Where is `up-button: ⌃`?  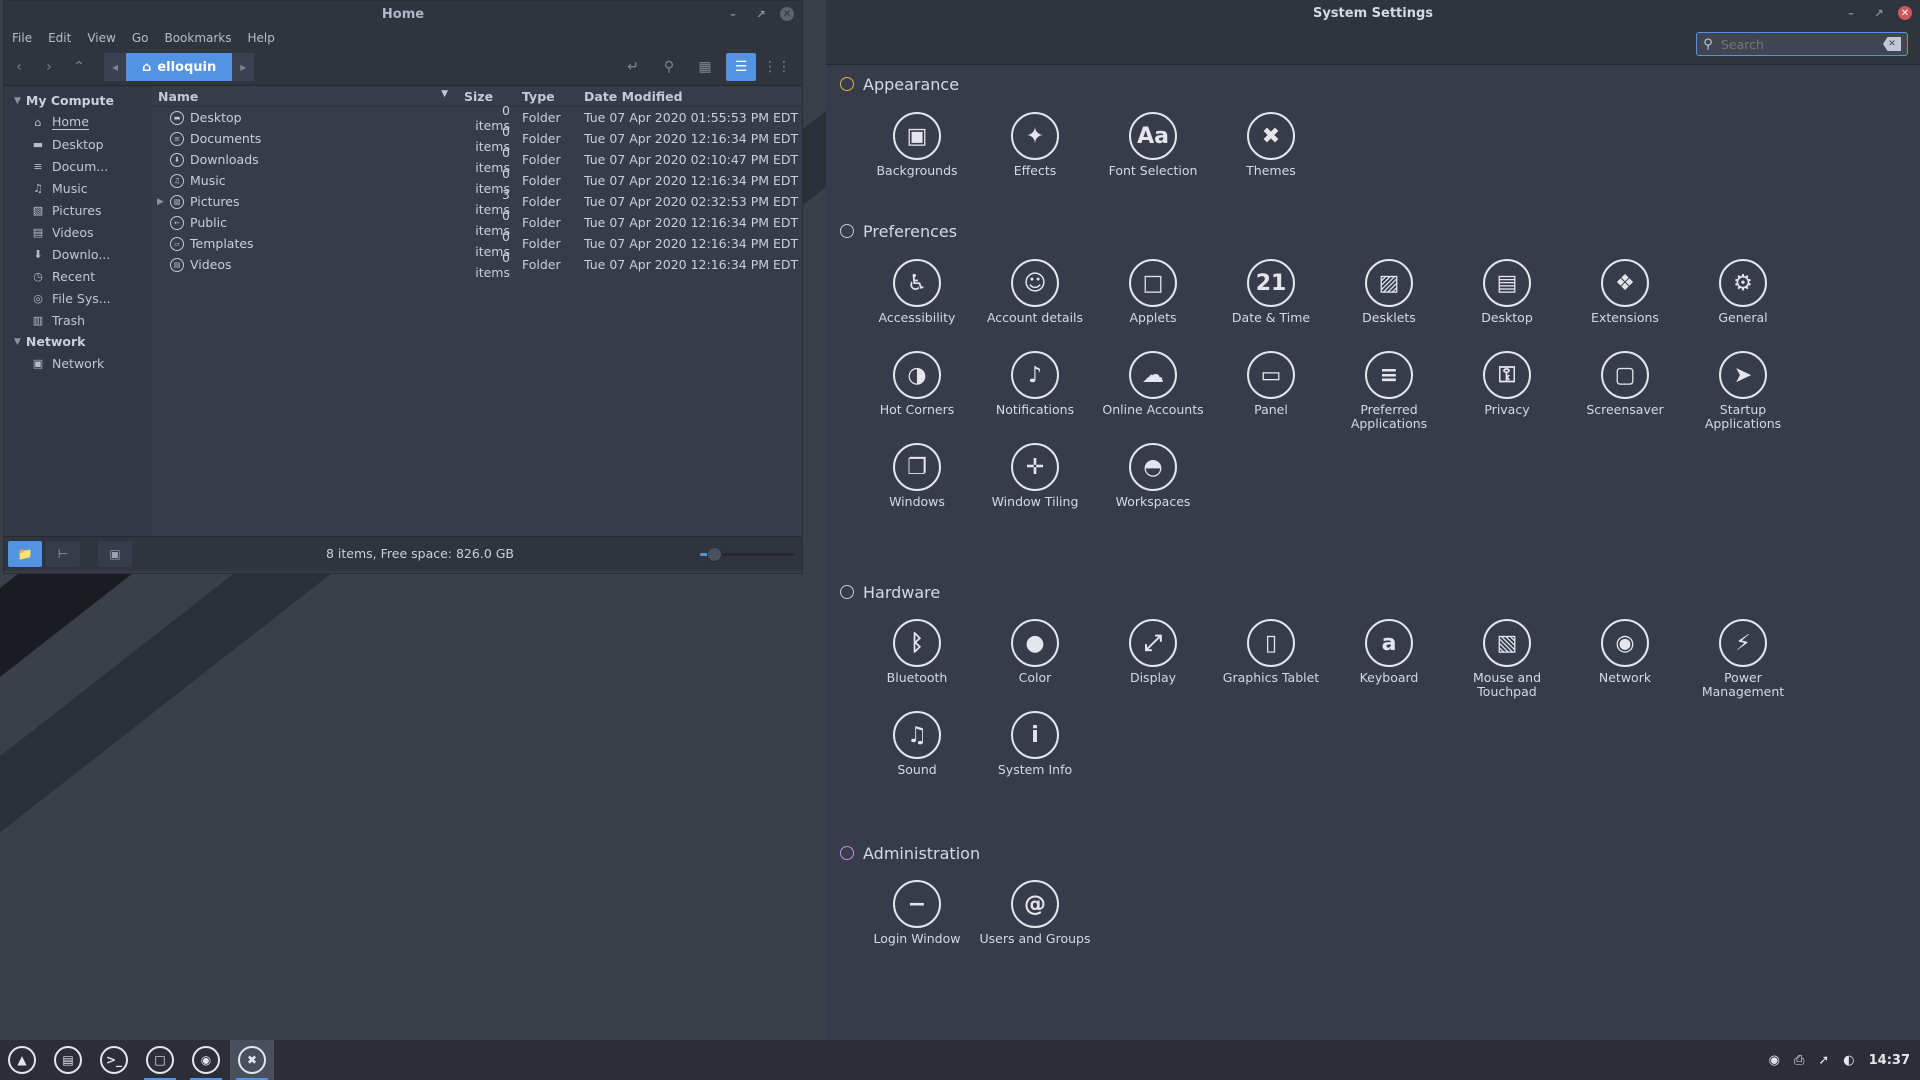
up-button: ⌃ is located at coordinates (79, 67).